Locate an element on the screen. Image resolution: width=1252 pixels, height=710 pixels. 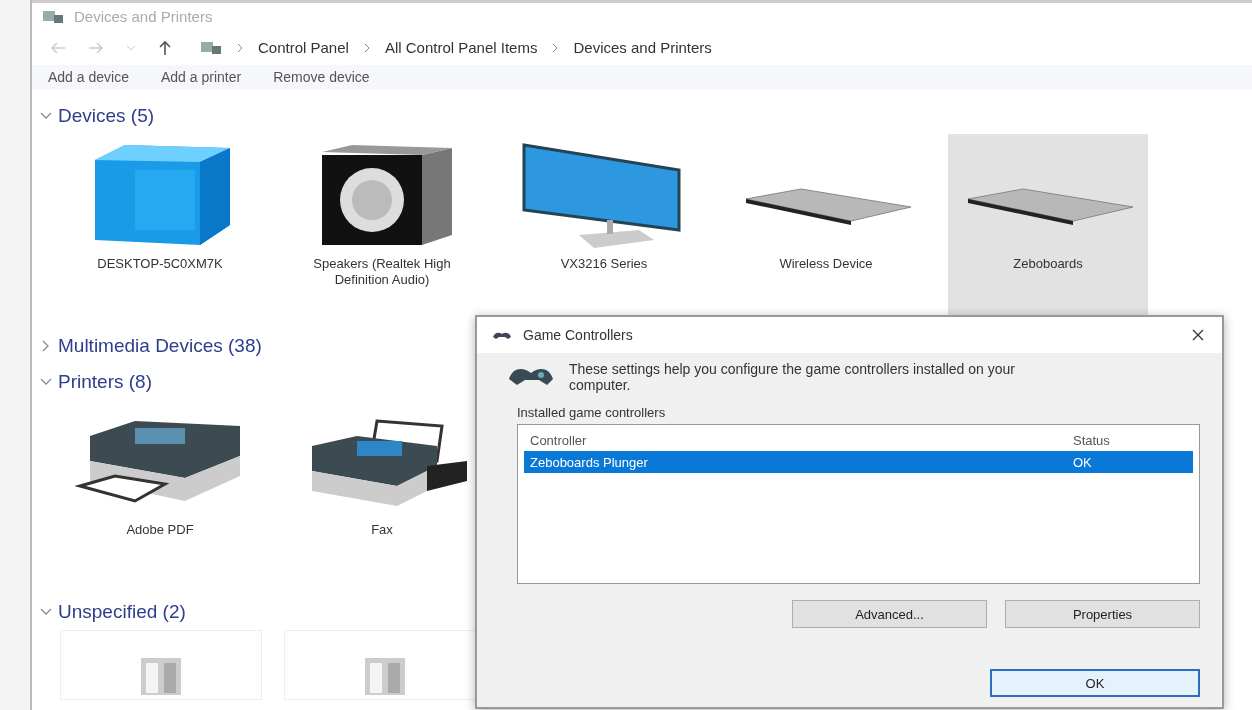
device-label: Fax is located at coordinates (382, 530).